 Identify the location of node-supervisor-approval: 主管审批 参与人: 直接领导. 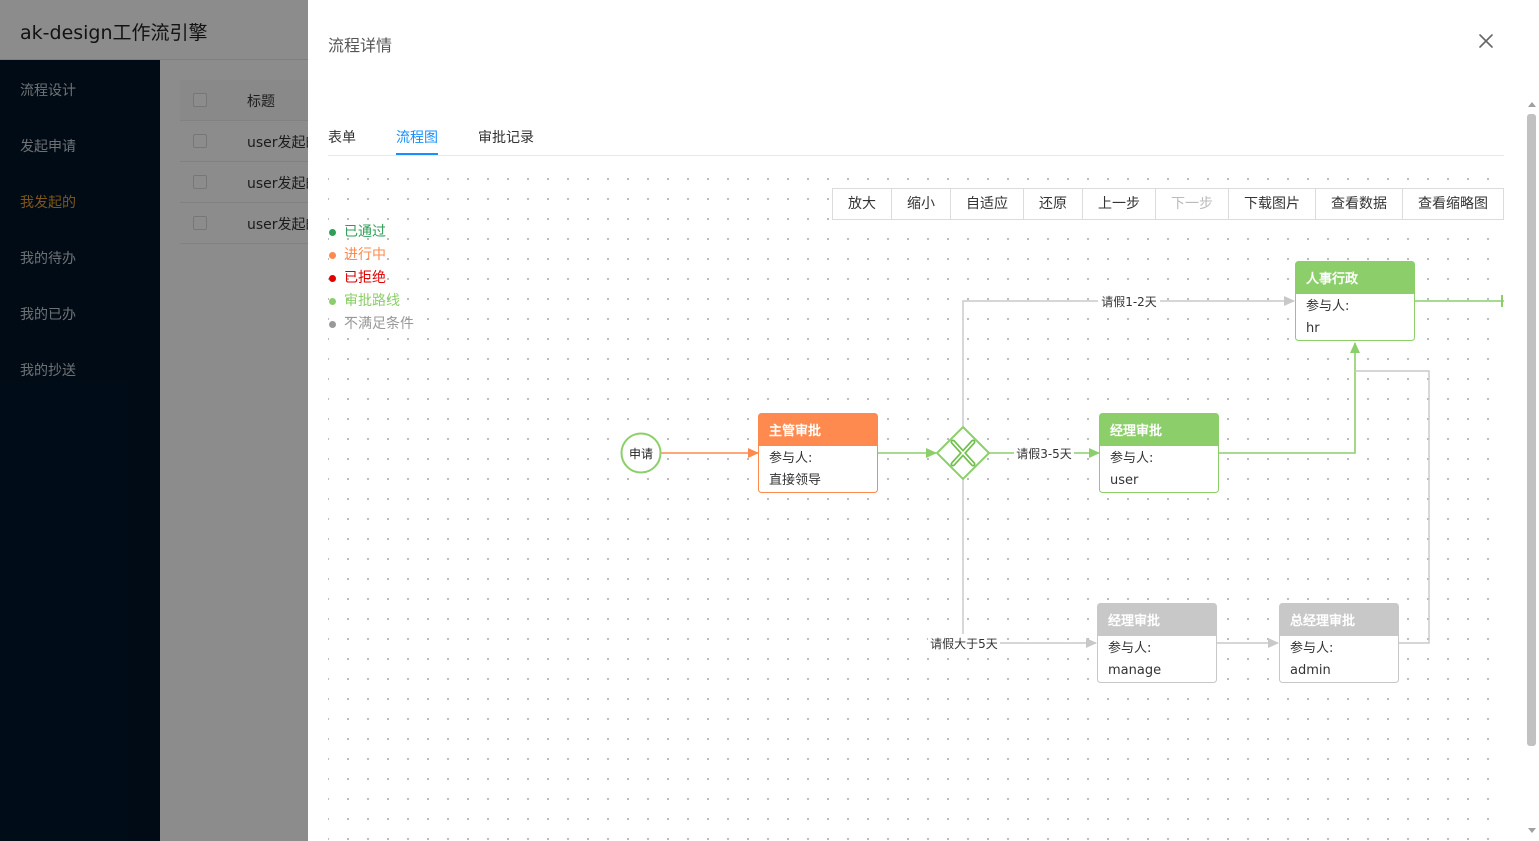
(818, 453).